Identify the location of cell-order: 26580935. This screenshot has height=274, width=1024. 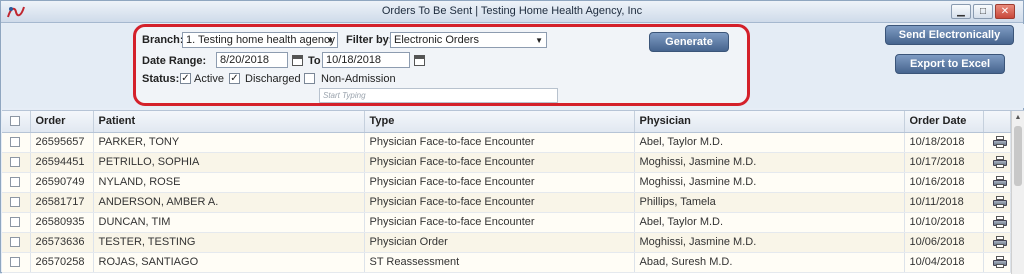
(62, 222).